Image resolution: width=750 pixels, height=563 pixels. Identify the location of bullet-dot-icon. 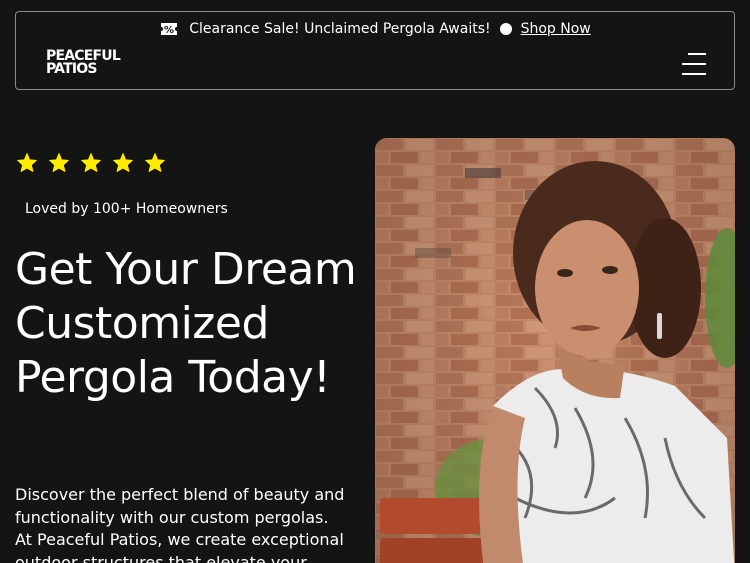
(505, 29).